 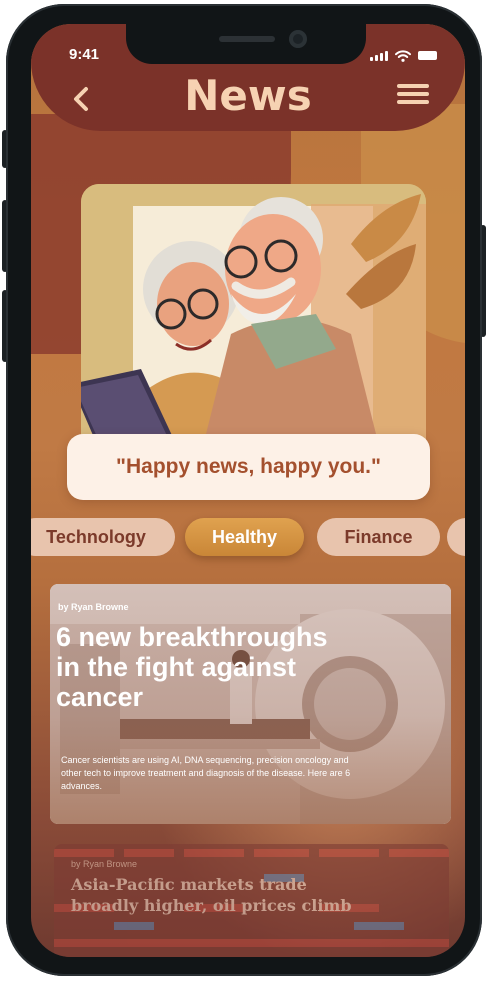 I want to click on quote-card: "Happy news, happy you.", so click(x=248, y=467).